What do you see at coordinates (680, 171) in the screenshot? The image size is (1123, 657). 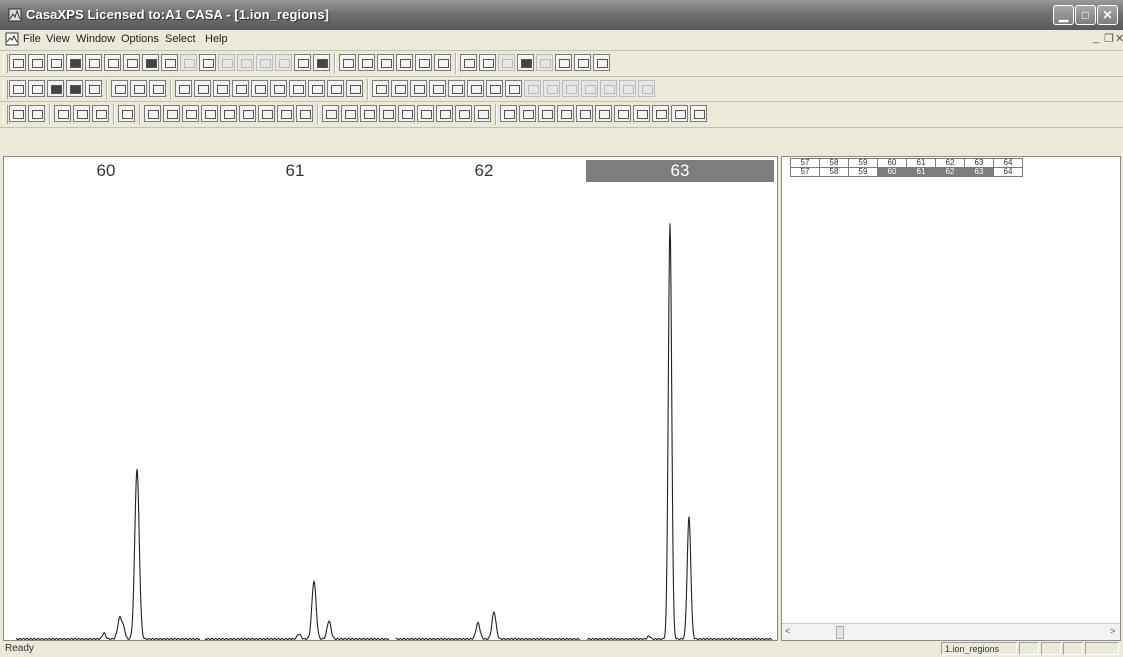 I see `spectrum-label-63: 63` at bounding box center [680, 171].